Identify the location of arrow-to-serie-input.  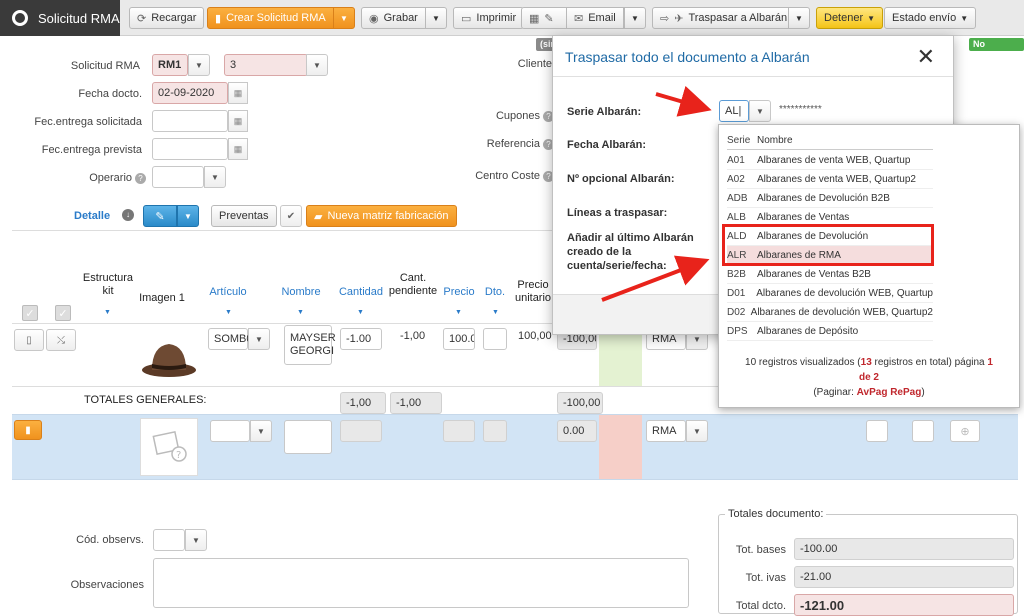
(683, 101).